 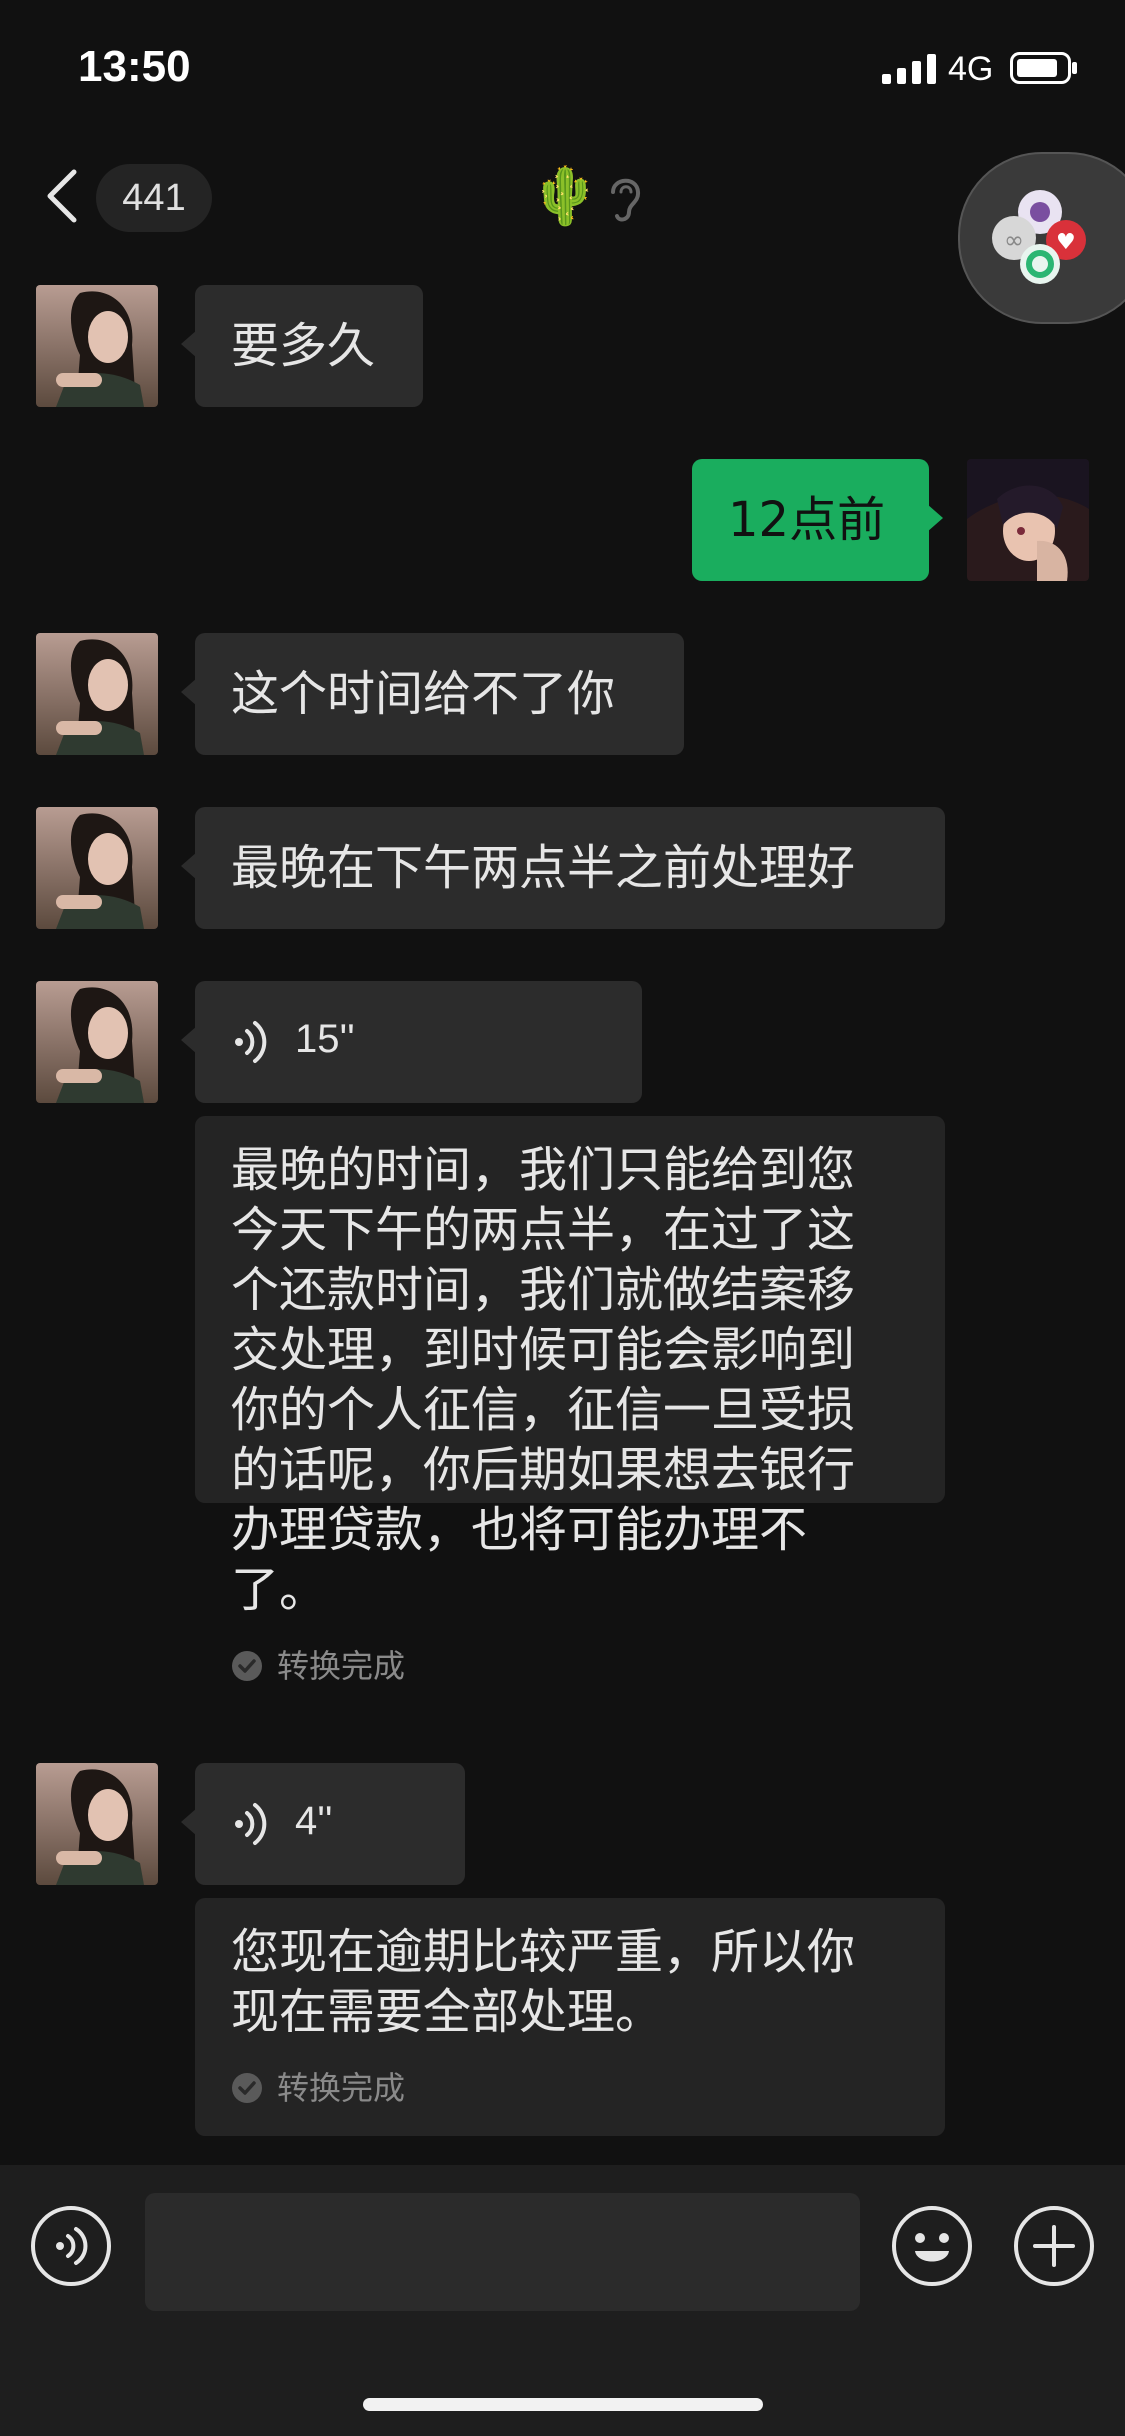 What do you see at coordinates (932, 2246) in the screenshot?
I see `emoji-icon` at bounding box center [932, 2246].